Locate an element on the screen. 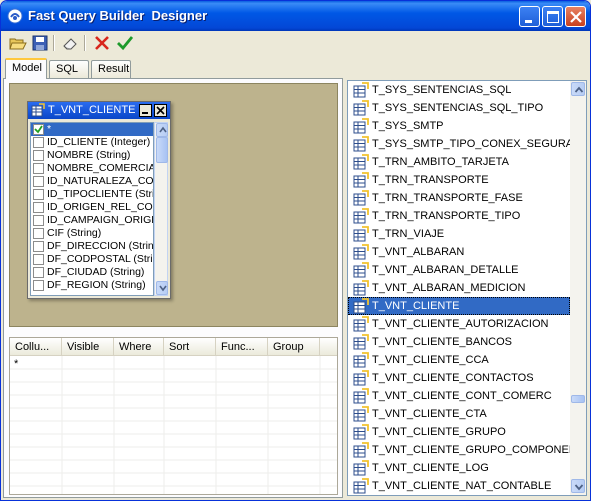  table-list-label: T_VNT_CLIENTE_CONTACTOS is located at coordinates (453, 378).